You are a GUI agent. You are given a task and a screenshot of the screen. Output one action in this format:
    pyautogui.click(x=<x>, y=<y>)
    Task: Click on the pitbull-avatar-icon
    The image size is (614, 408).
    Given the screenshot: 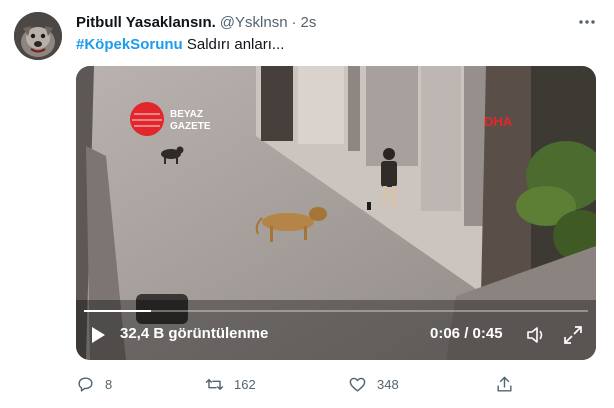 What is the action you would take?
    pyautogui.click(x=38, y=36)
    